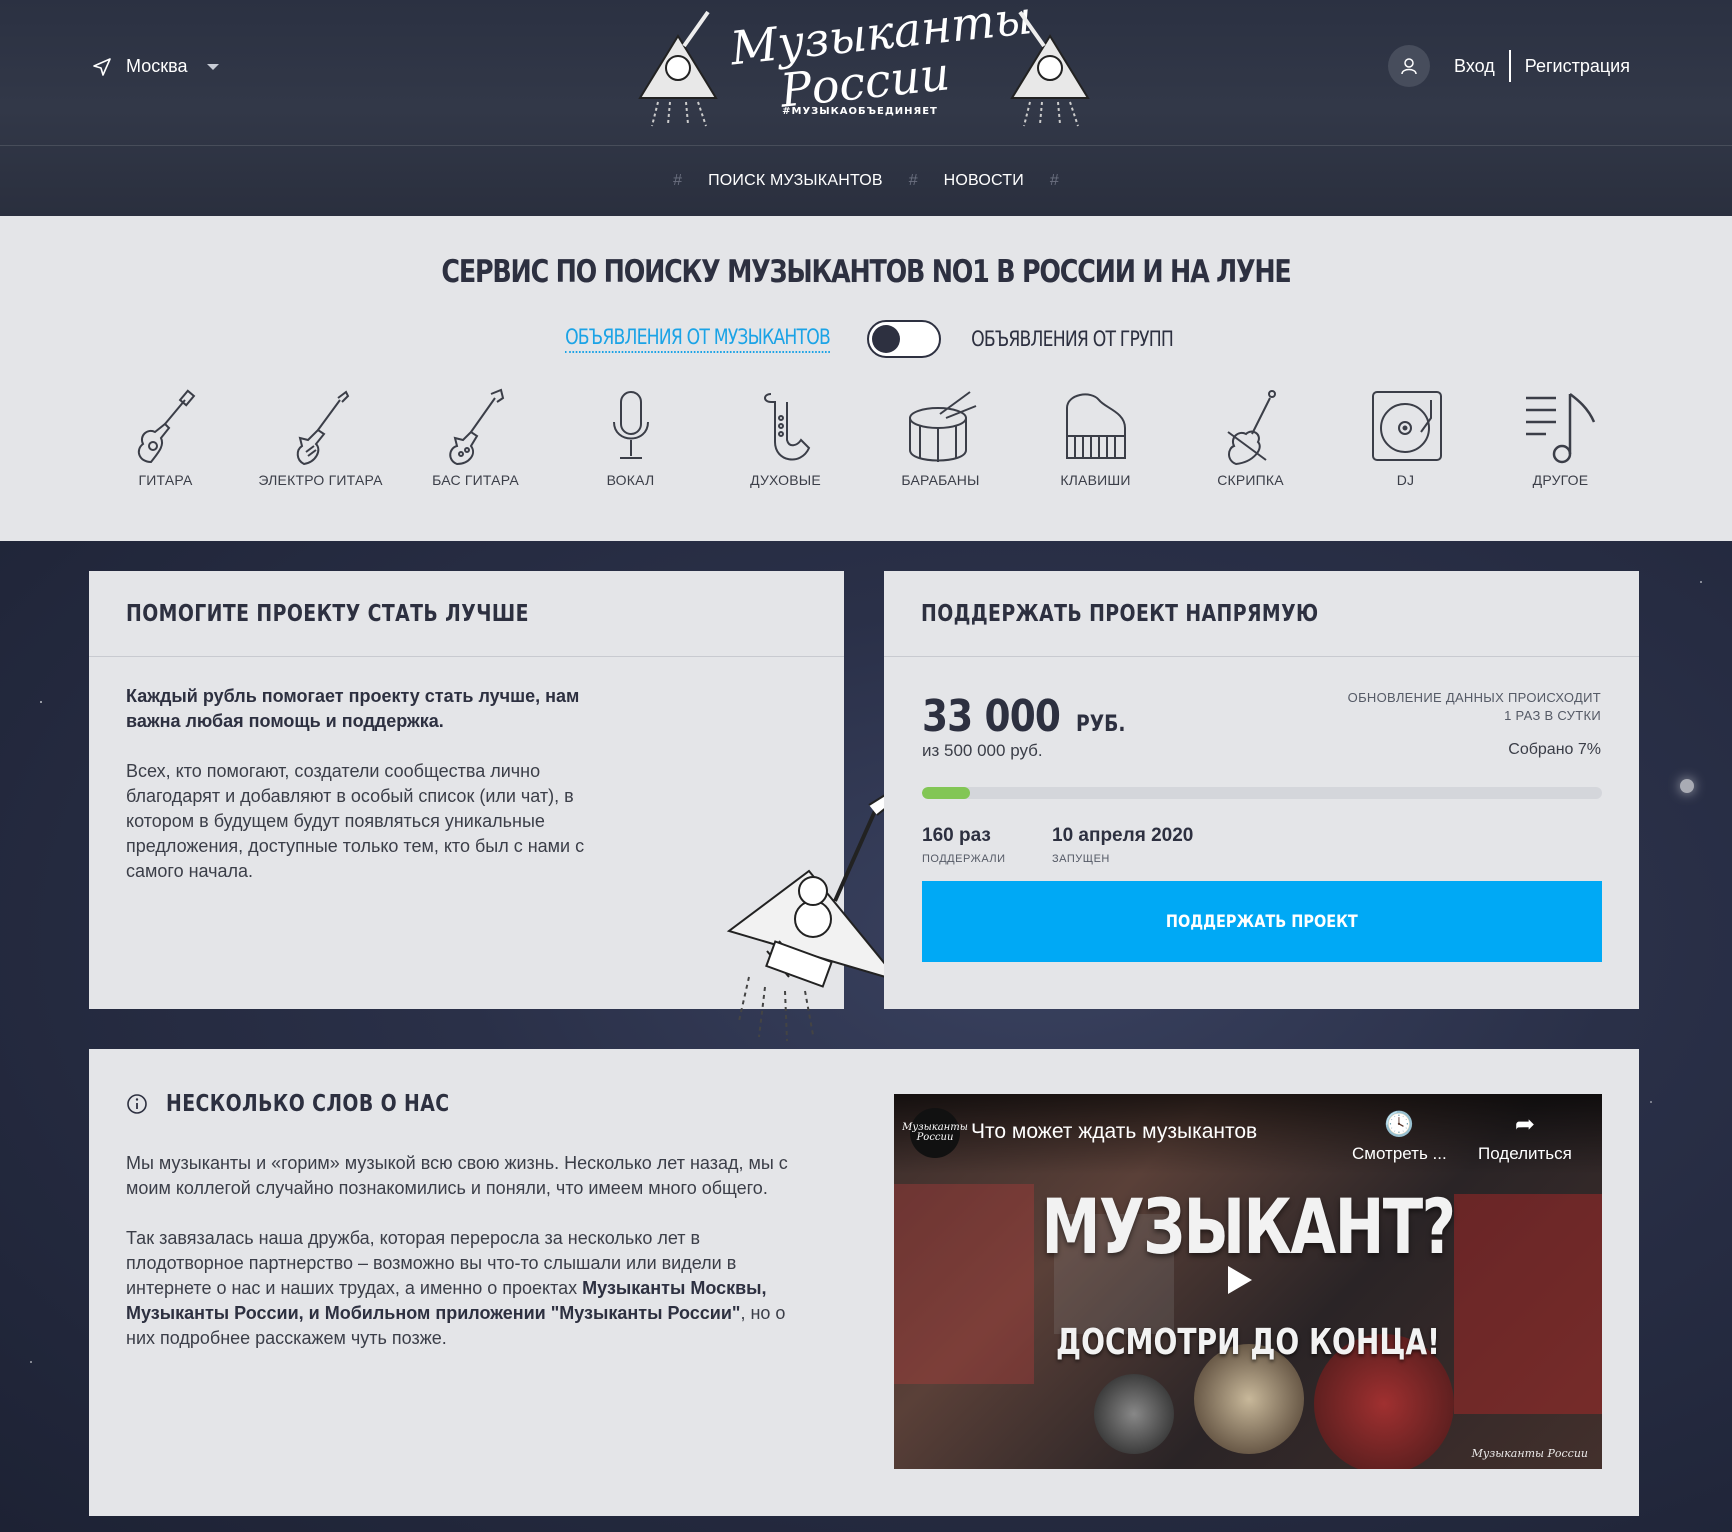  Describe the element at coordinates (1248, 1342) in the screenshot. I see `video-subline: ДОСМОТРИ ДО КОНЦА!` at that location.